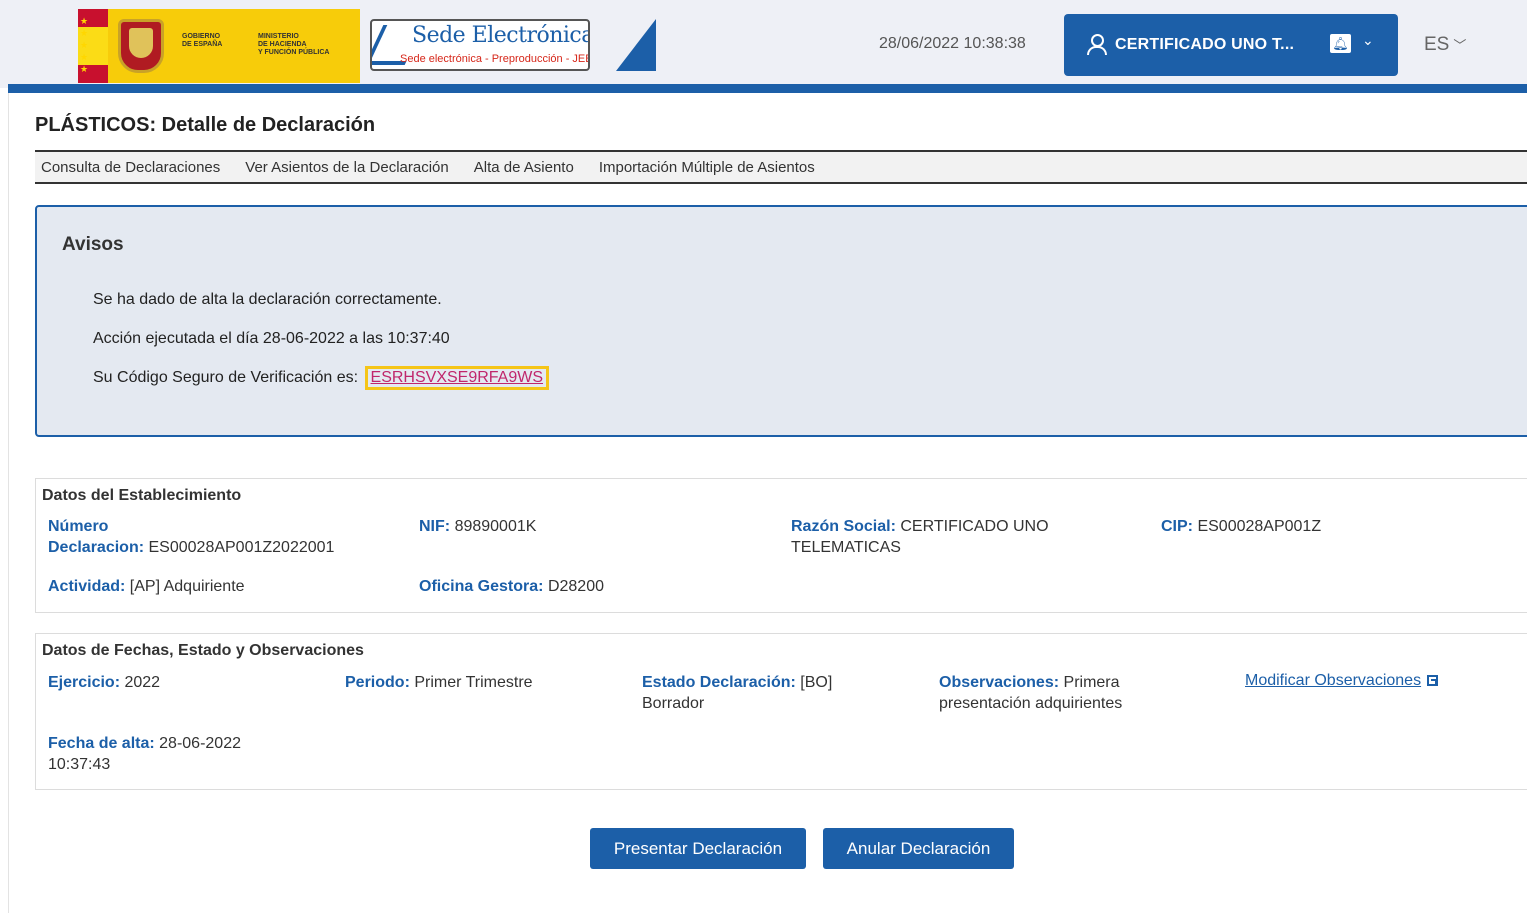 Image resolution: width=1527 pixels, height=913 pixels. I want to click on oficina-gestora-field: Oficina Gestora: D28200, so click(511, 586).